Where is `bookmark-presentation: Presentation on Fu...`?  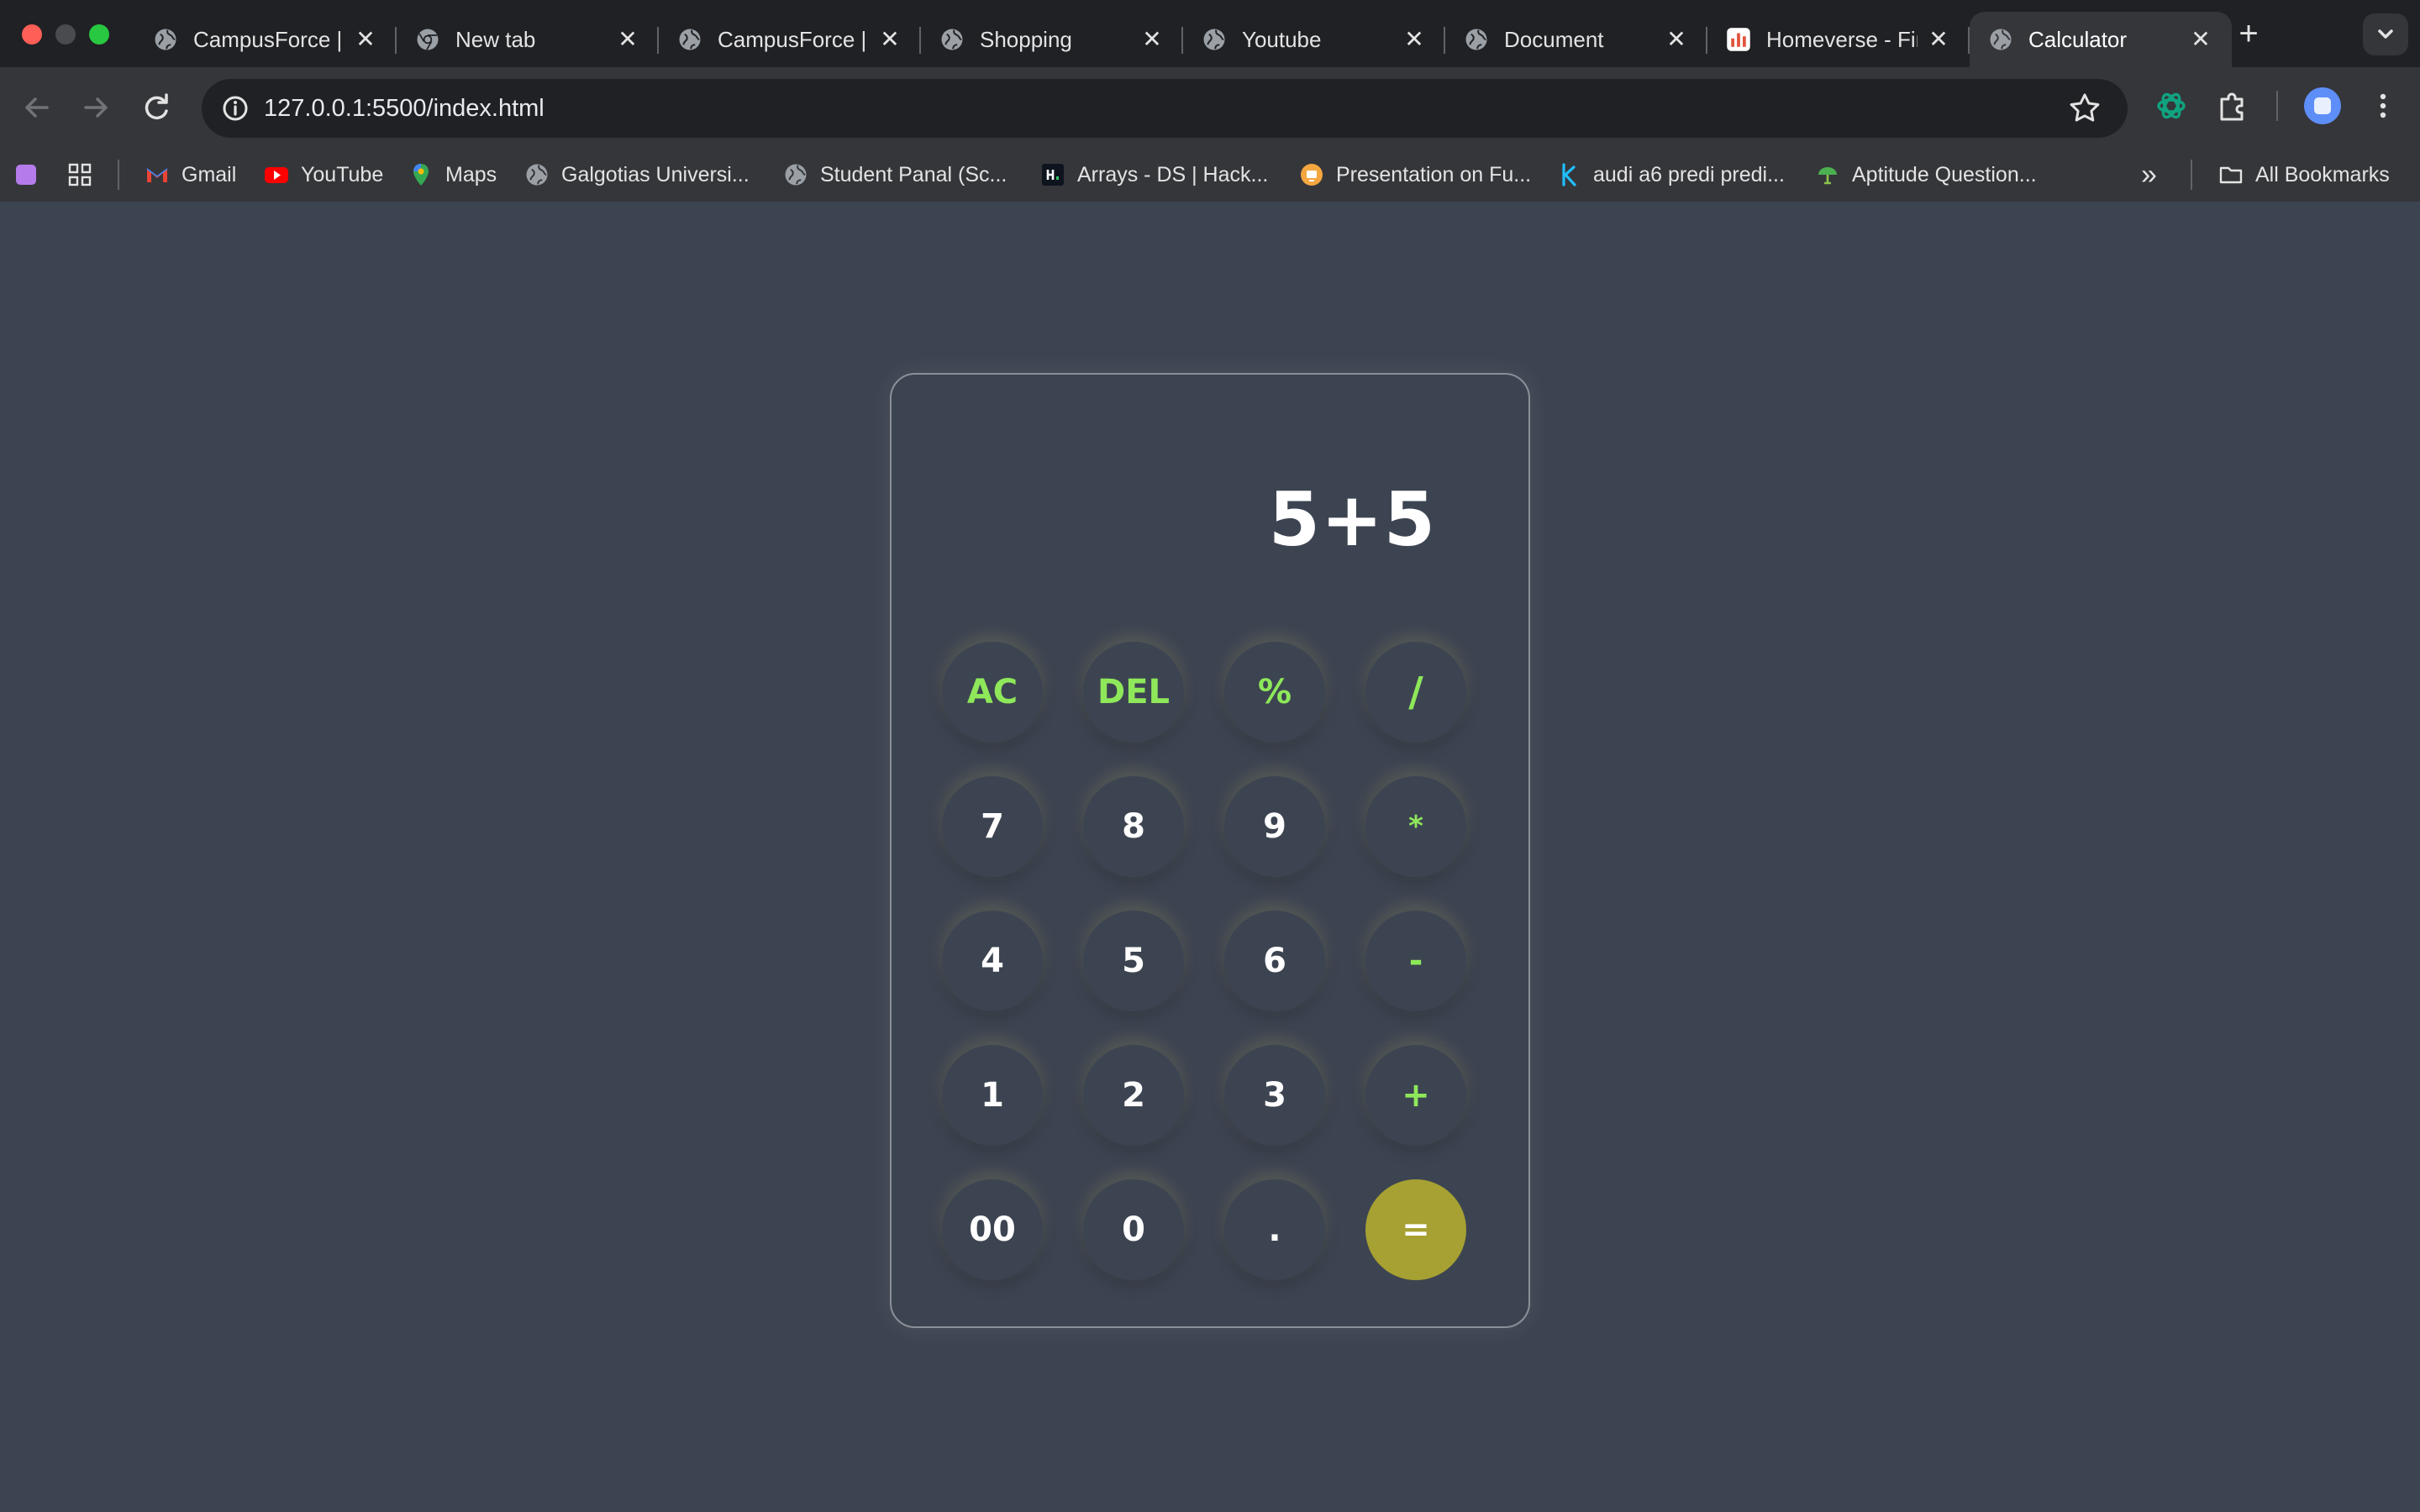
bookmark-presentation: Presentation on Fu... is located at coordinates (1415, 175).